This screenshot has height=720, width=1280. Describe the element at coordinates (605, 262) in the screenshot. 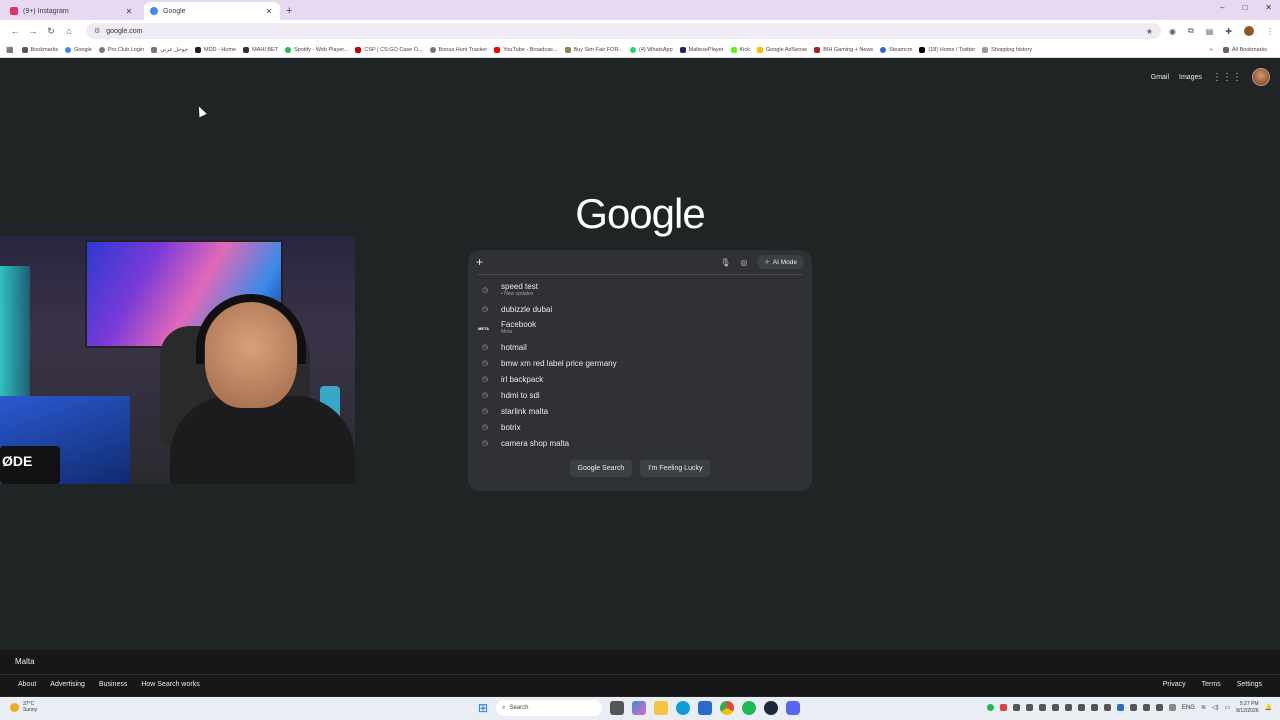

I see `search-input` at that location.